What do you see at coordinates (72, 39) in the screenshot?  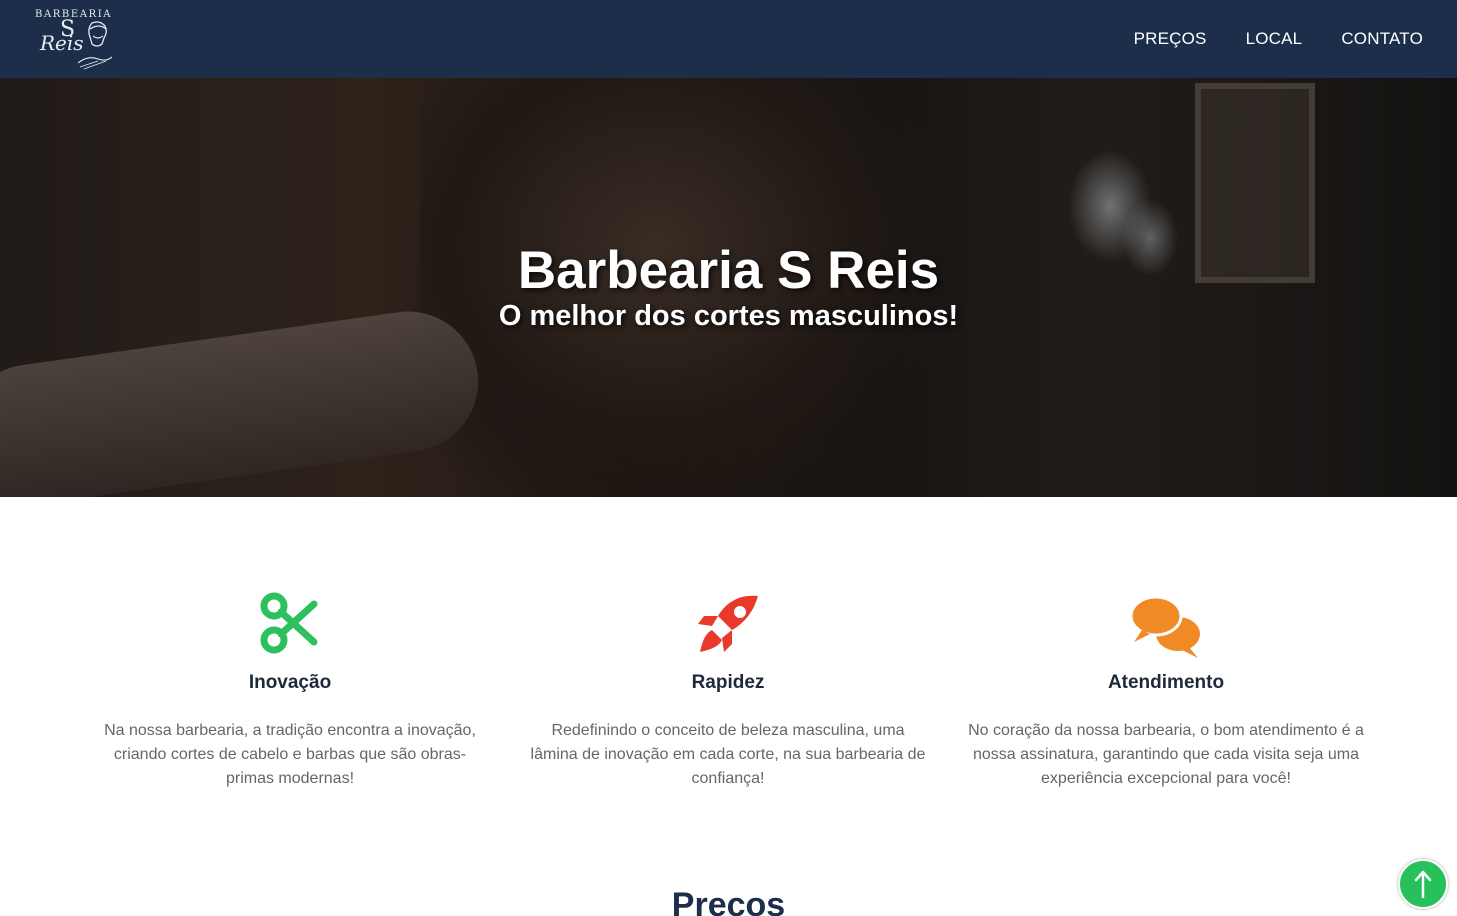 I see `logo: BARBEARIA S Reis` at bounding box center [72, 39].